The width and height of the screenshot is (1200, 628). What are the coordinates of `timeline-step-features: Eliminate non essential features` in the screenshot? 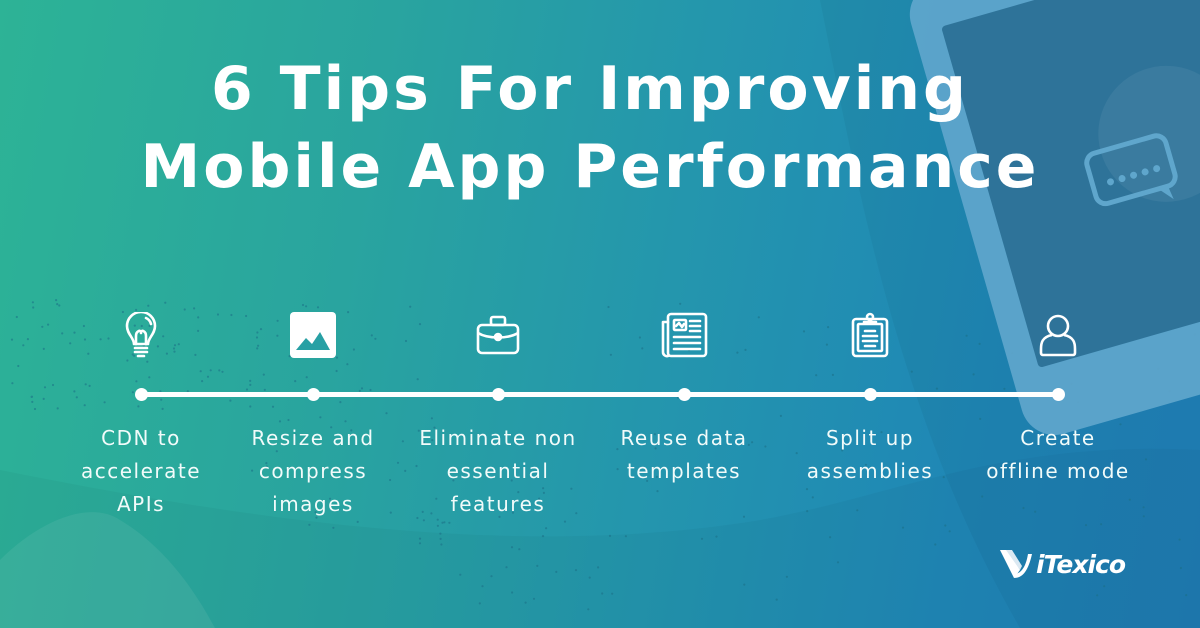 It's located at (498, 413).